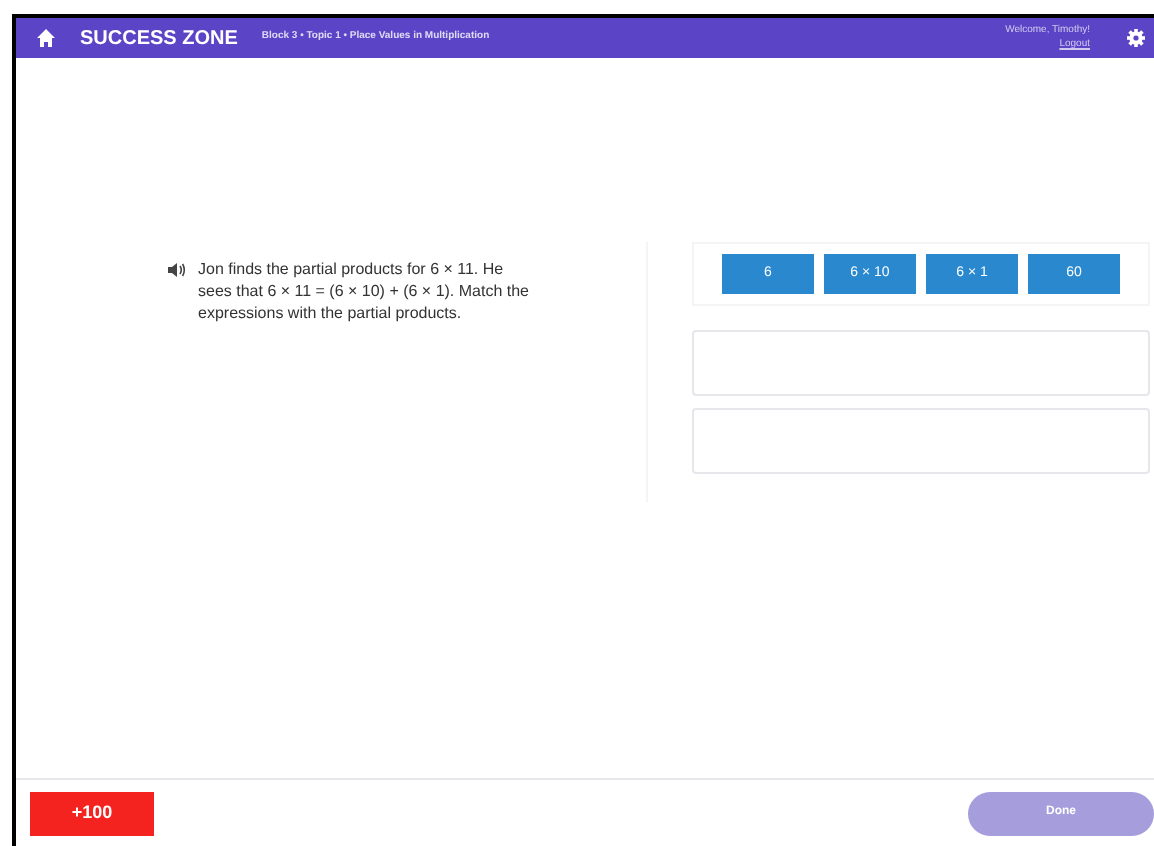 This screenshot has height=846, width=1154. I want to click on speaker-icon, so click(177, 270).